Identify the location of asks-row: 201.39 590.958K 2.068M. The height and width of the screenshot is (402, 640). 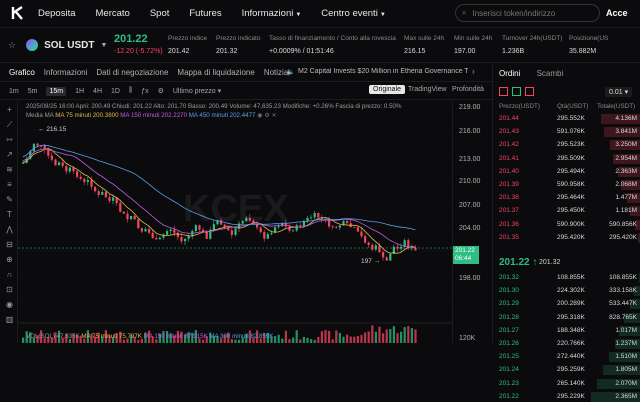
(566, 185).